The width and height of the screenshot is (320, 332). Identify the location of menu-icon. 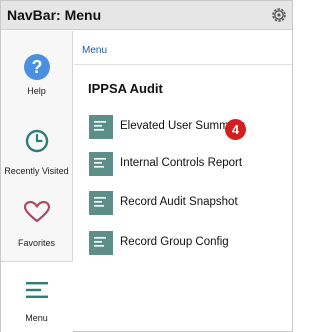
(36, 292).